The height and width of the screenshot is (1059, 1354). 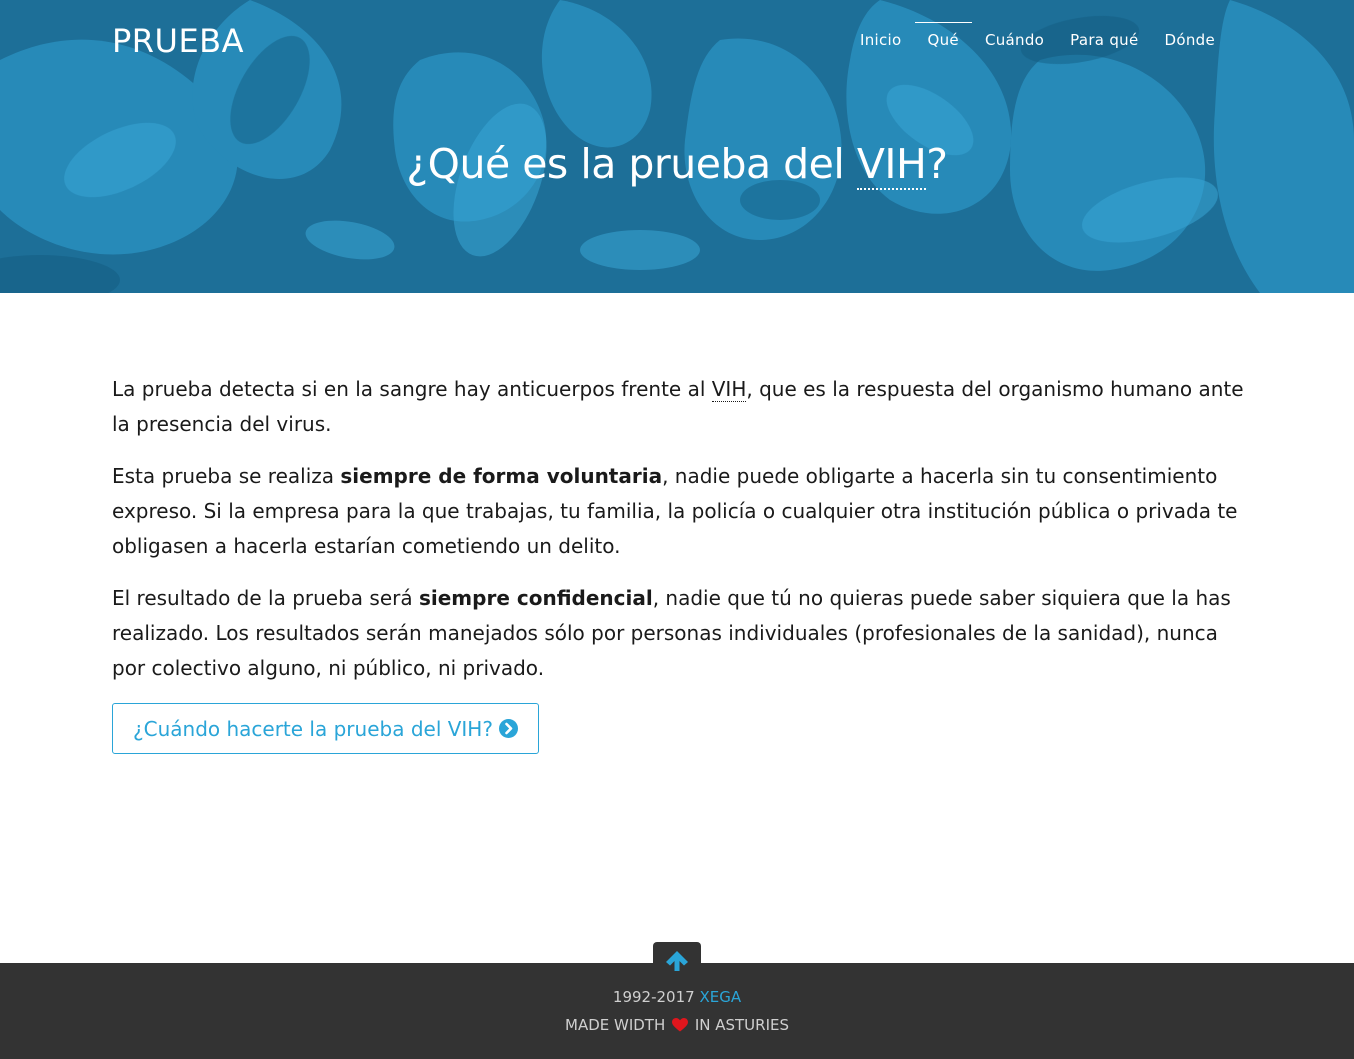 What do you see at coordinates (1190, 39) in the screenshot?
I see `nav-item-donde: Dónde` at bounding box center [1190, 39].